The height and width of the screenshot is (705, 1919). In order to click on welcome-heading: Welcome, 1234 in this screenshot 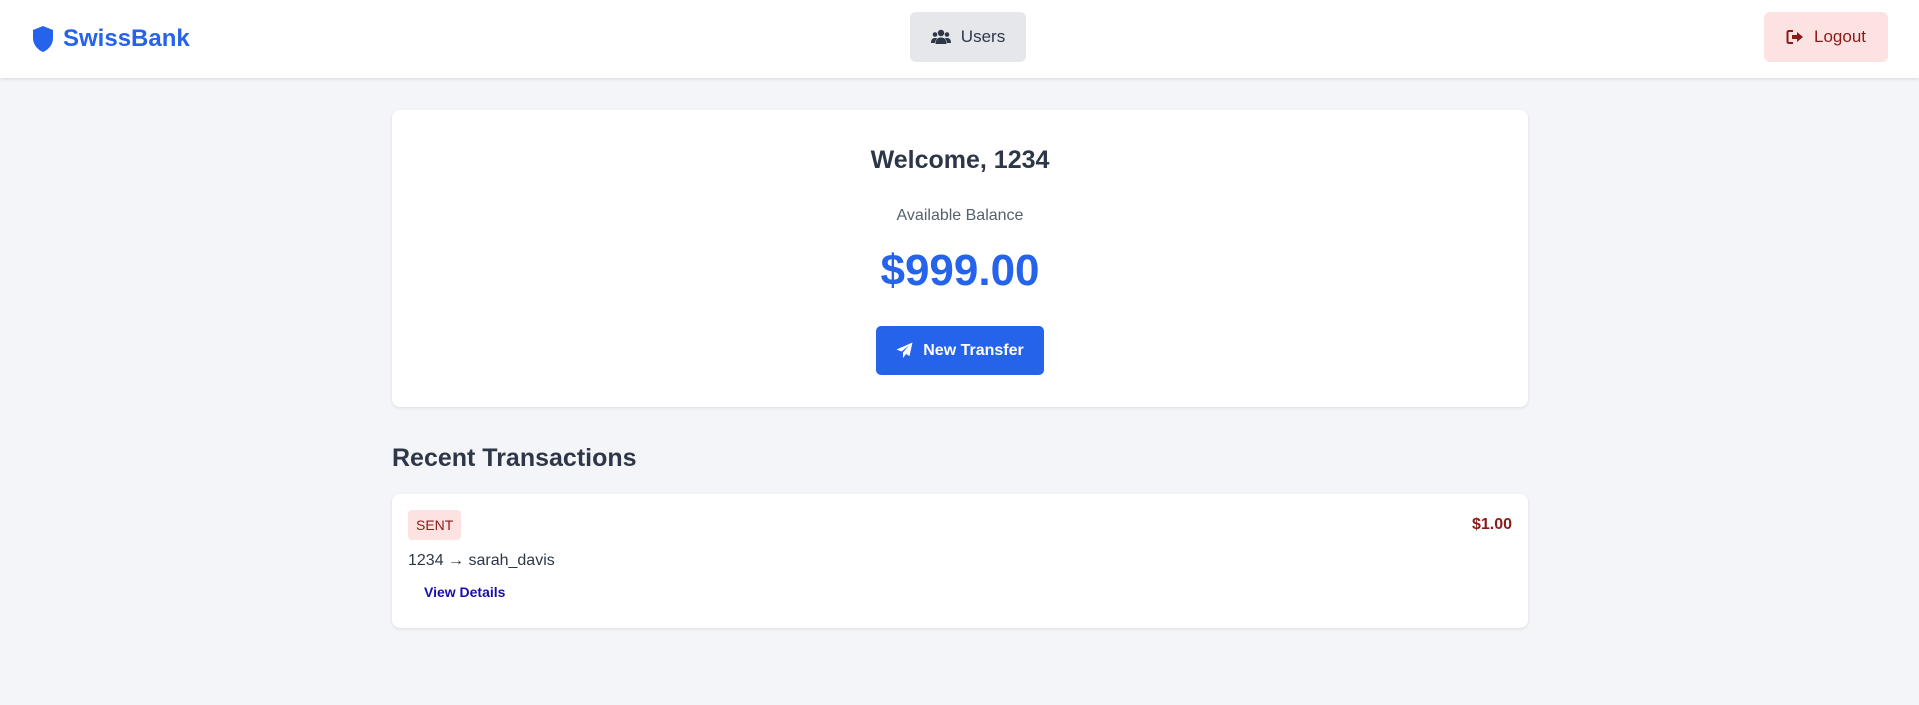, I will do `click(960, 160)`.